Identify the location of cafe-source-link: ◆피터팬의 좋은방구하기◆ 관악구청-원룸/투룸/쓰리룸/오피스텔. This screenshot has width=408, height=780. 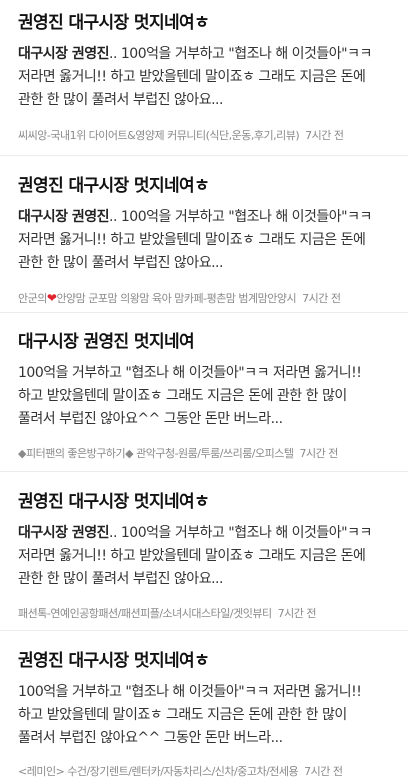
(156, 453).